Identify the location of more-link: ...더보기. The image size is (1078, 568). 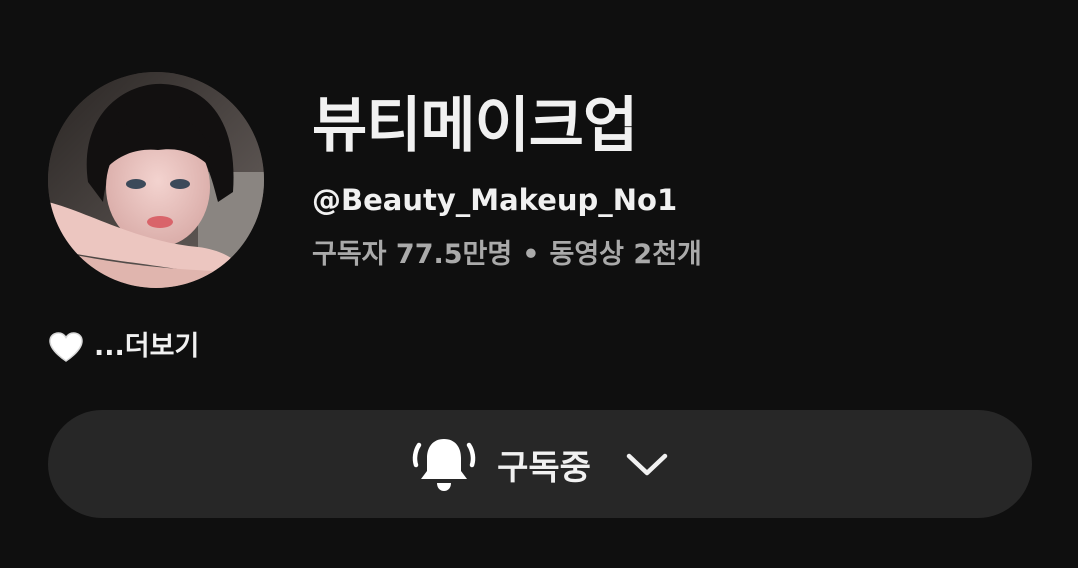
(146, 347).